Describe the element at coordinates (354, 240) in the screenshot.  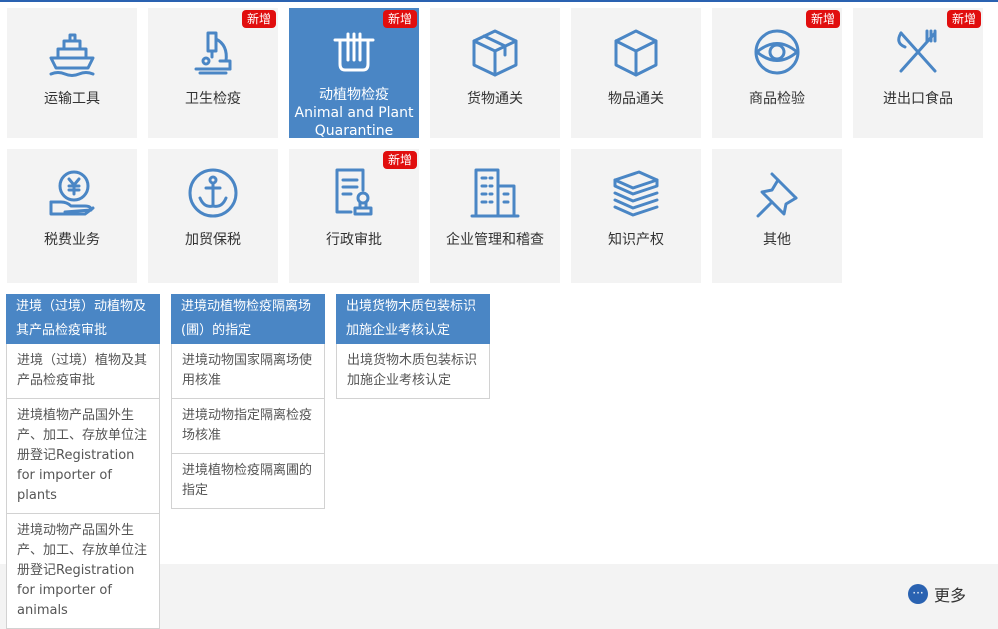
I see `tile-label: 行政审批` at that location.